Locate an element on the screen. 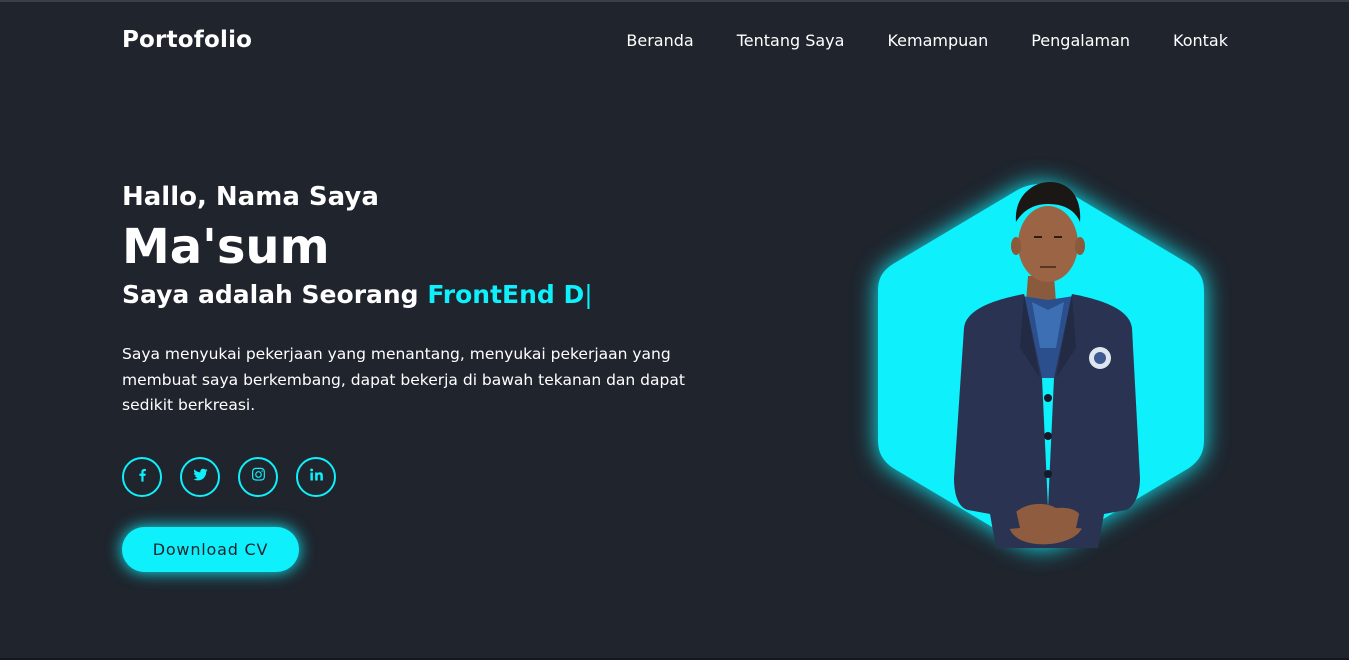 The image size is (1349, 660). nav-tentang-saya: Tentang Saya is located at coordinates (791, 40).